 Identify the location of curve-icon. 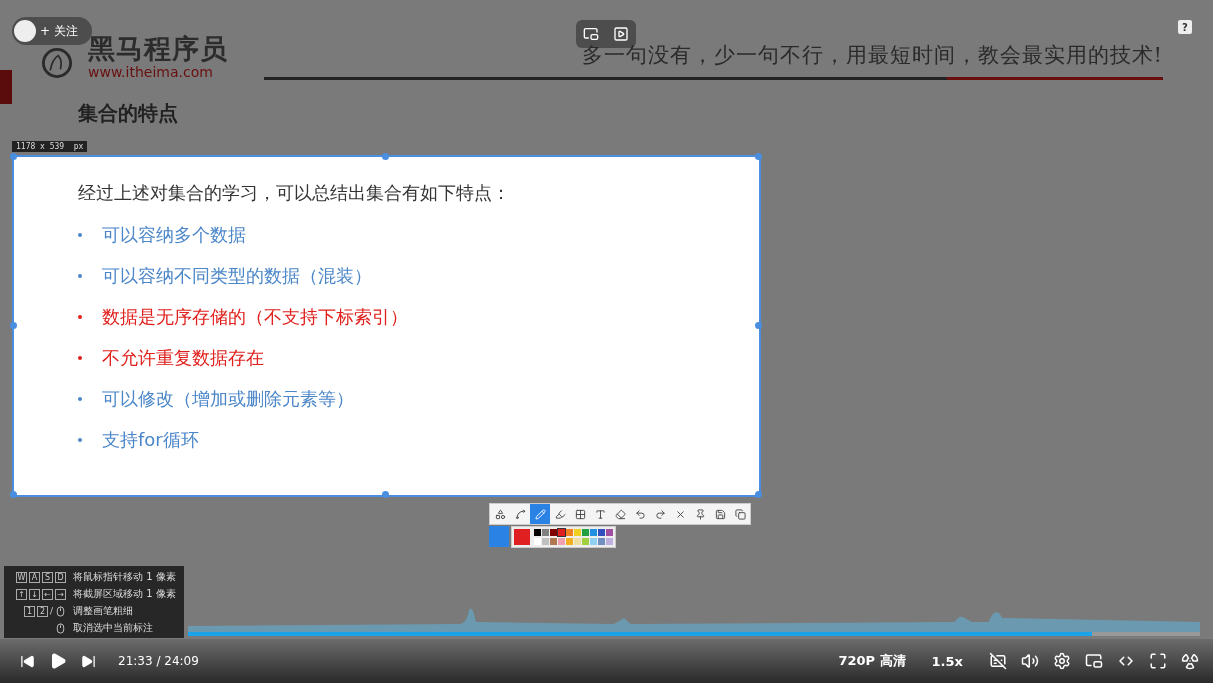
(520, 514).